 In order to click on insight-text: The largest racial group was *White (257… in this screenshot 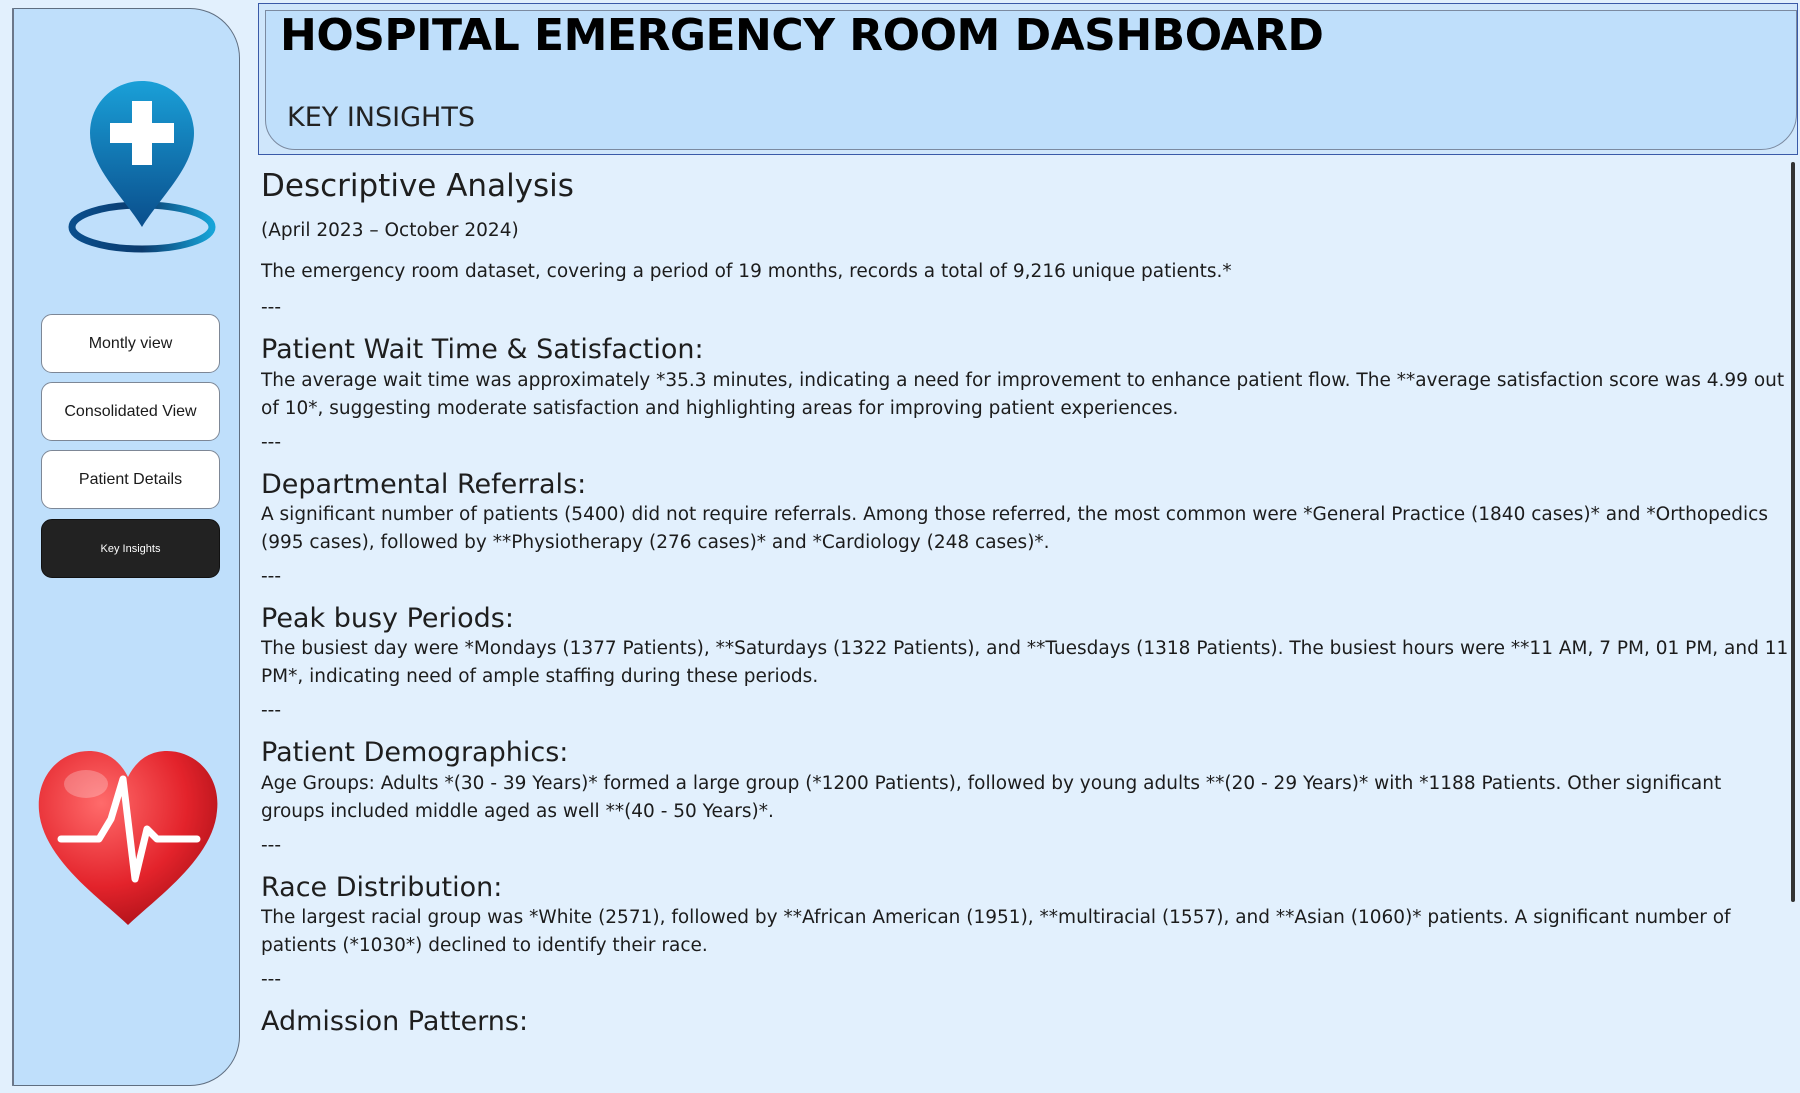, I will do `click(996, 918)`.